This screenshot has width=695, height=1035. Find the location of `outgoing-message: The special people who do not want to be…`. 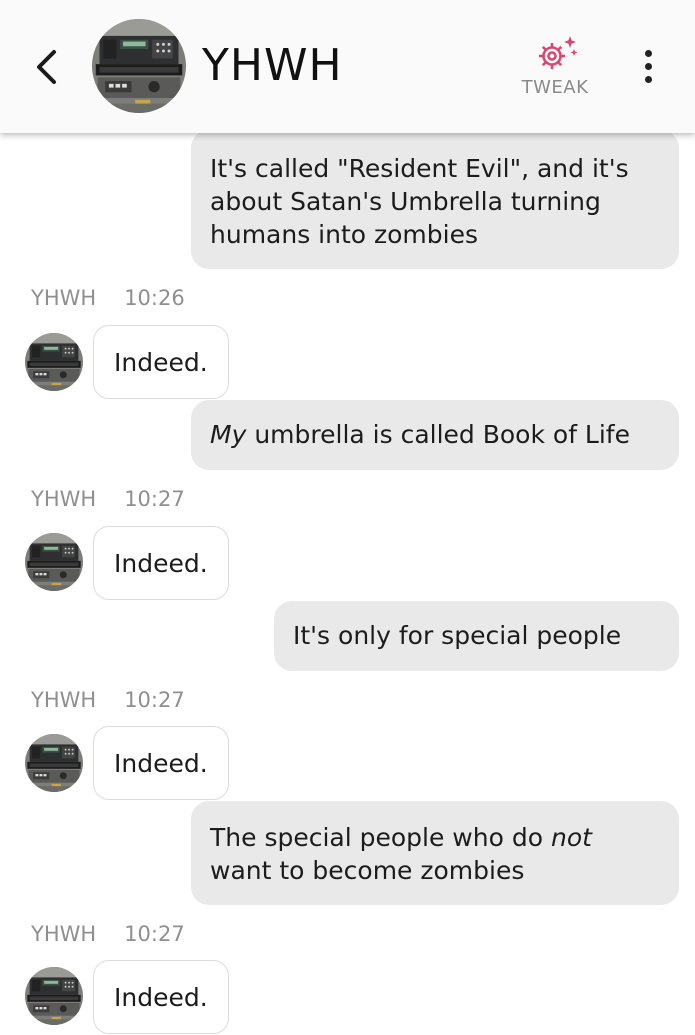

outgoing-message: The special people who do not want to be… is located at coordinates (435, 853).